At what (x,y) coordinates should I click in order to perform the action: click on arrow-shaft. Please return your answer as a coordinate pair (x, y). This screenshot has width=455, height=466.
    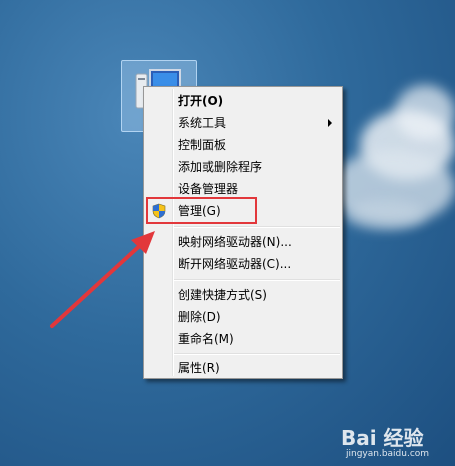
    Looking at the image, I should click on (99, 283).